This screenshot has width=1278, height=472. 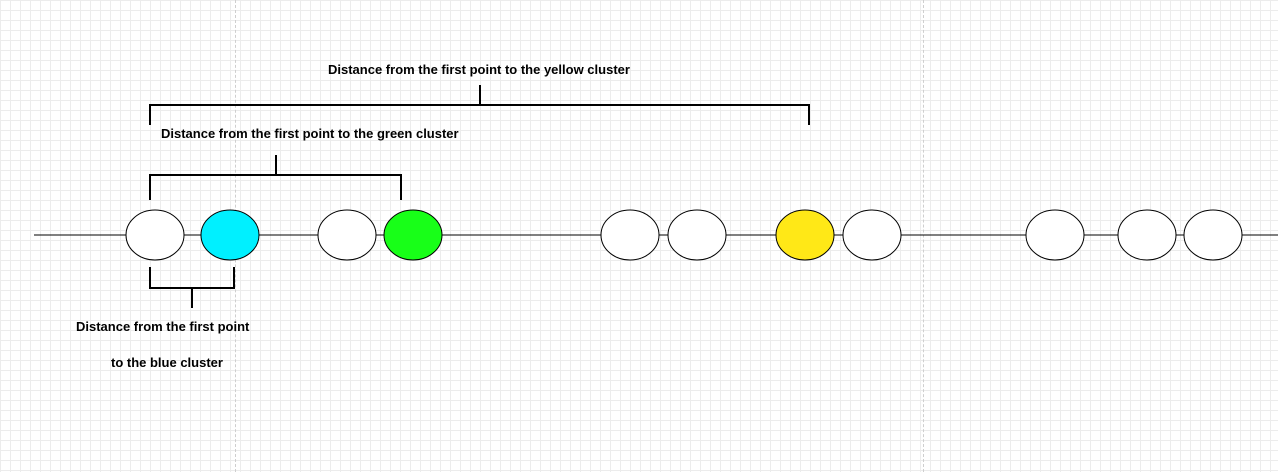 I want to click on blue-distance-label-line2: to the blue cluster, so click(x=167, y=362).